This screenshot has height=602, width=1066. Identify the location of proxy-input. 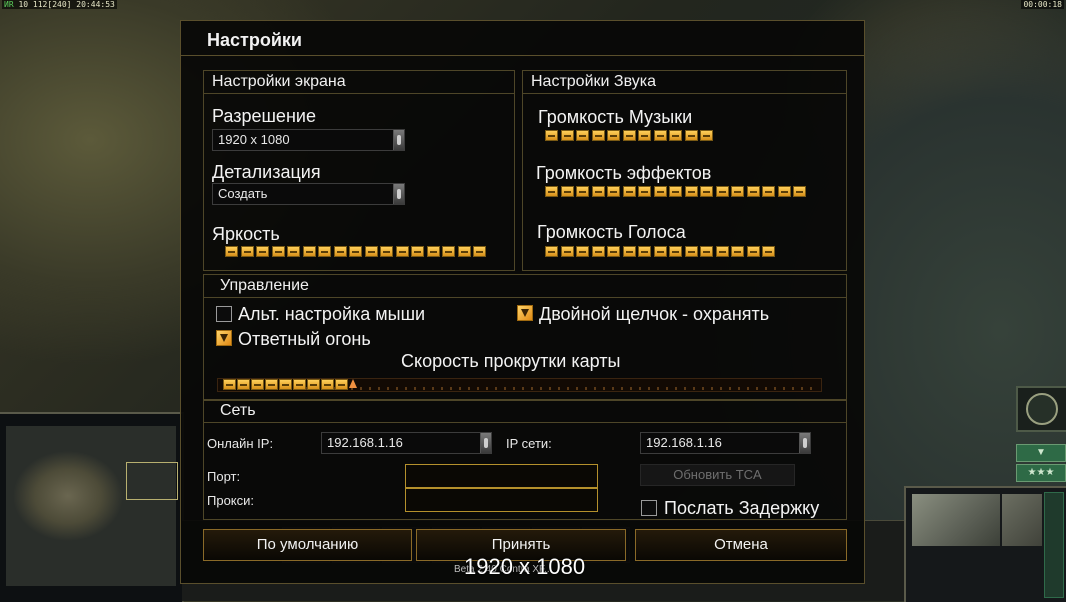
(501, 500).